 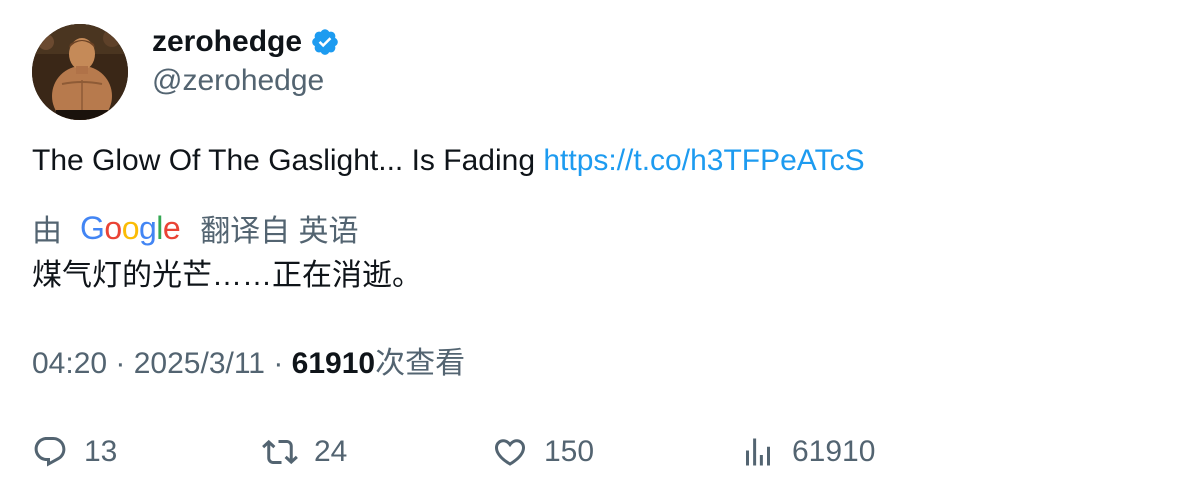 I want to click on views-button: 61910, so click(x=807, y=452).